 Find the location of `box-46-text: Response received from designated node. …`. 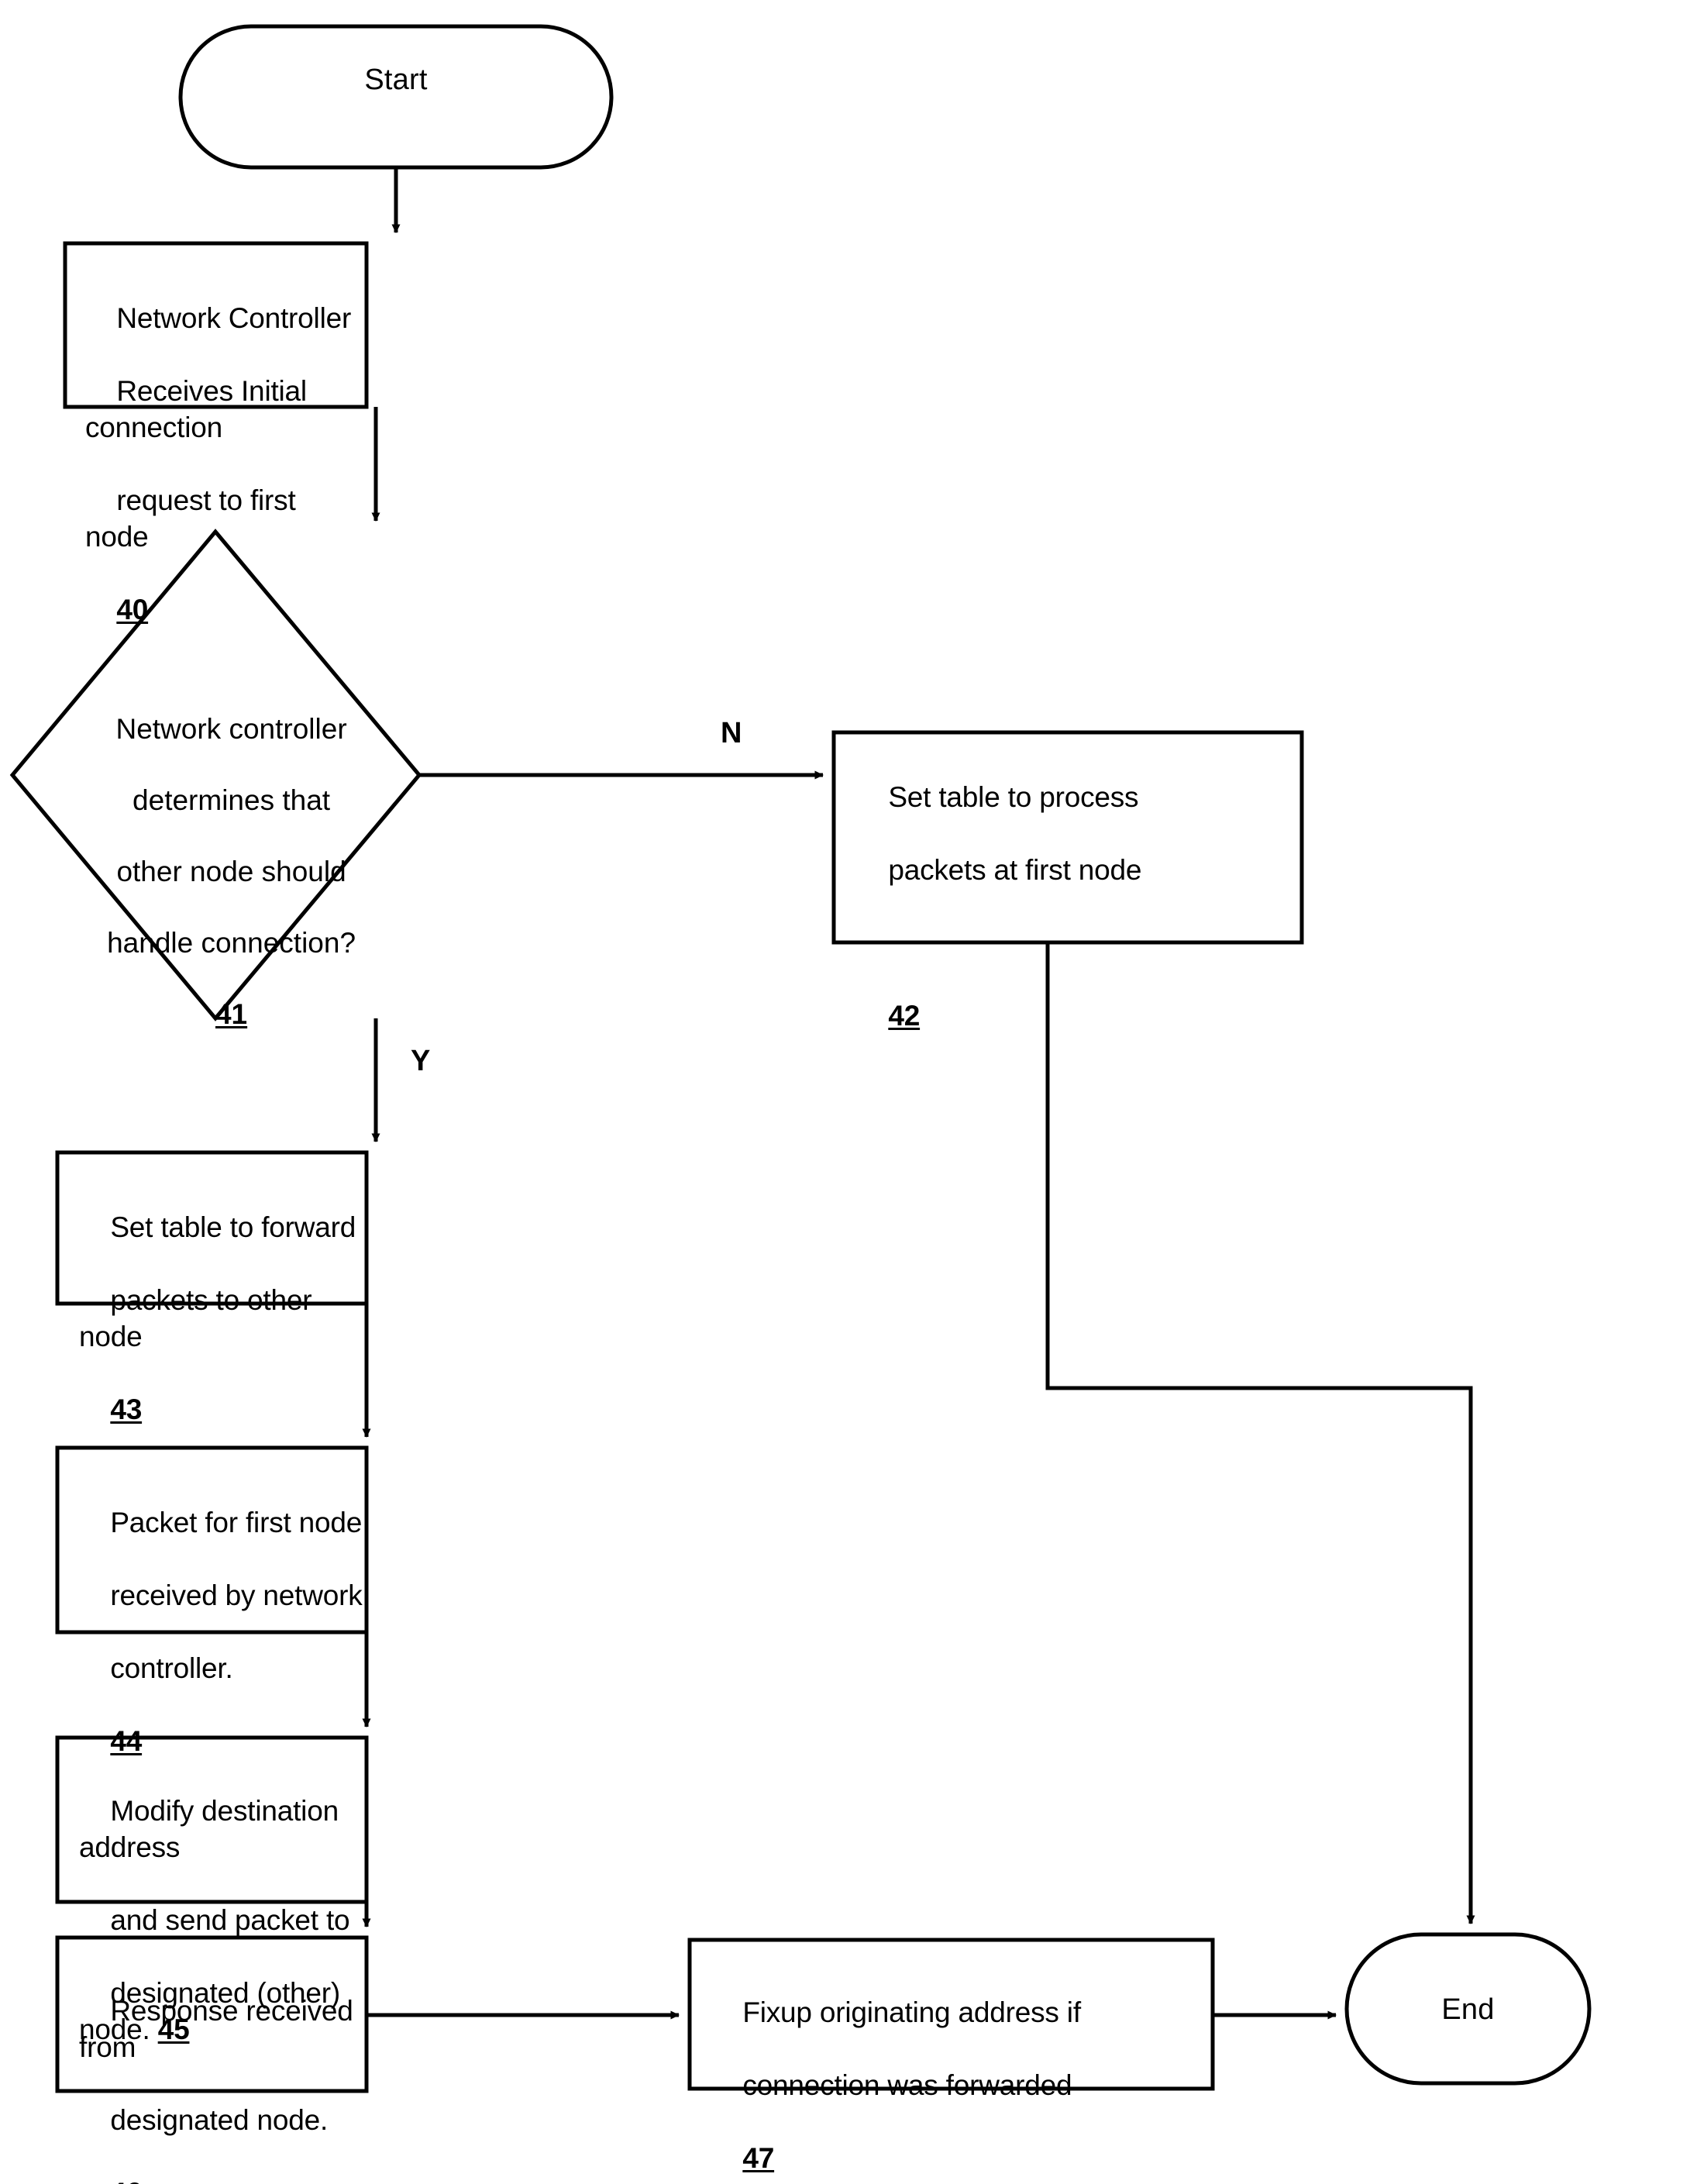

box-46-text: Response received from designated node. … is located at coordinates (224, 2070).